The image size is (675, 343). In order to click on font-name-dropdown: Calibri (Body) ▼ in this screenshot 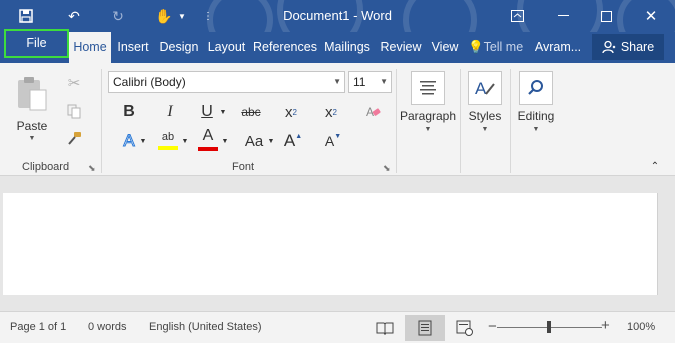, I will do `click(226, 82)`.